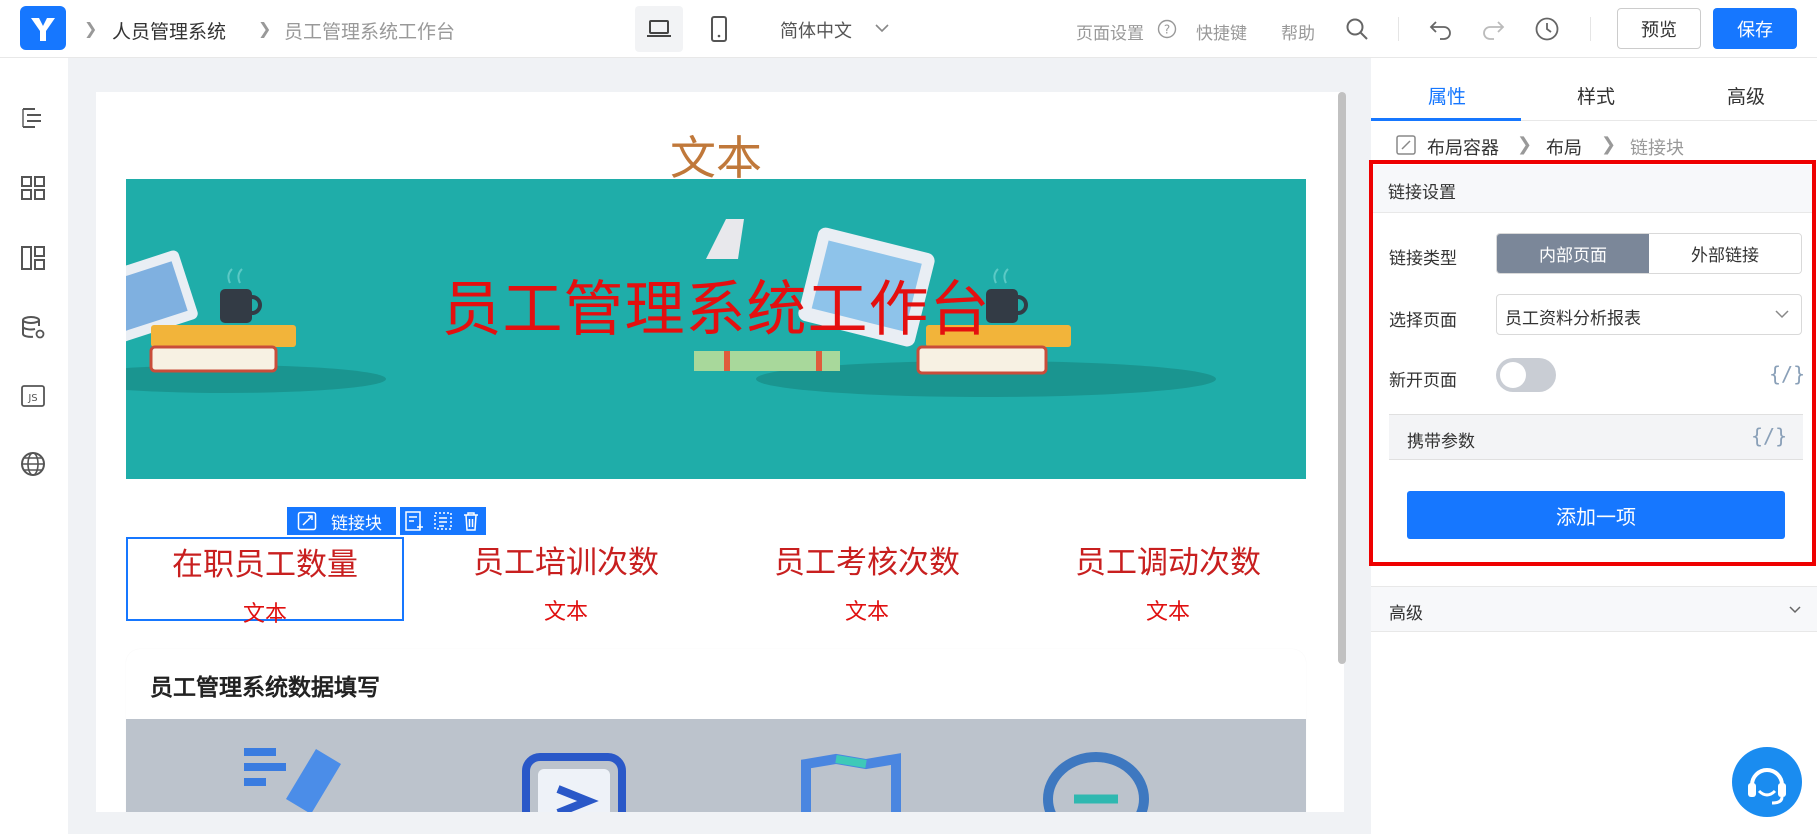 Image resolution: width=1817 pixels, height=834 pixels. I want to click on selection-toolbar: 链接块, so click(386, 521).